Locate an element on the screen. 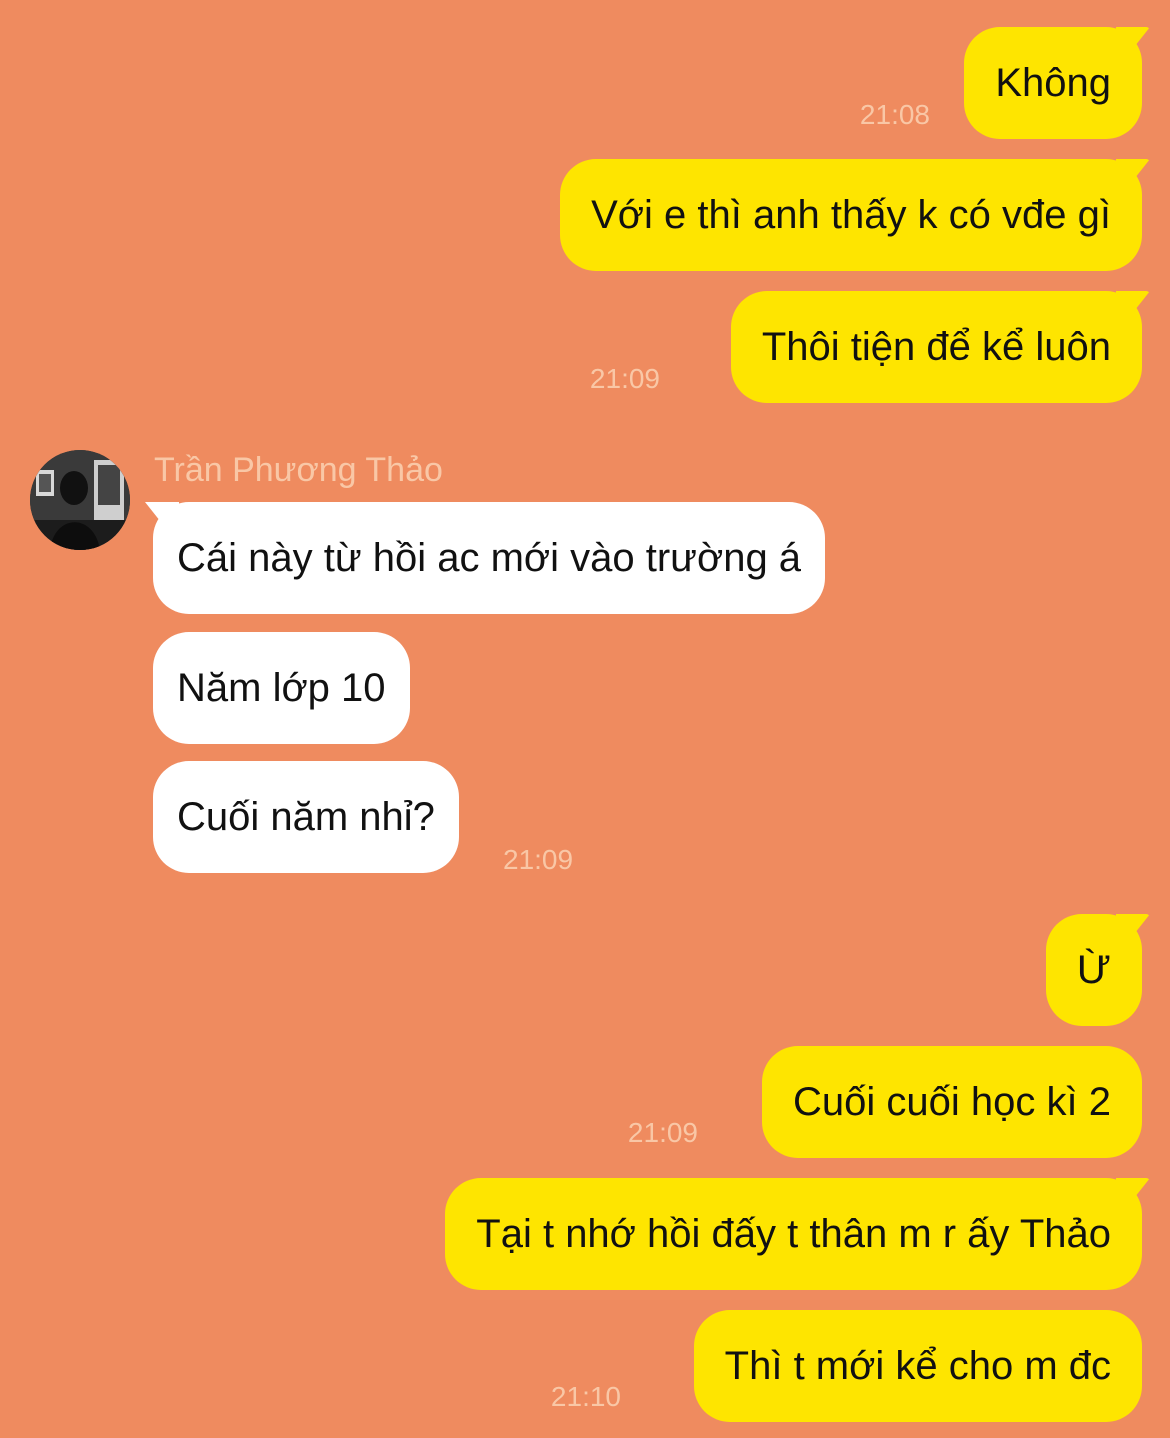  message-text: Với e thì anh thấy k có vđe gì is located at coordinates (851, 215).